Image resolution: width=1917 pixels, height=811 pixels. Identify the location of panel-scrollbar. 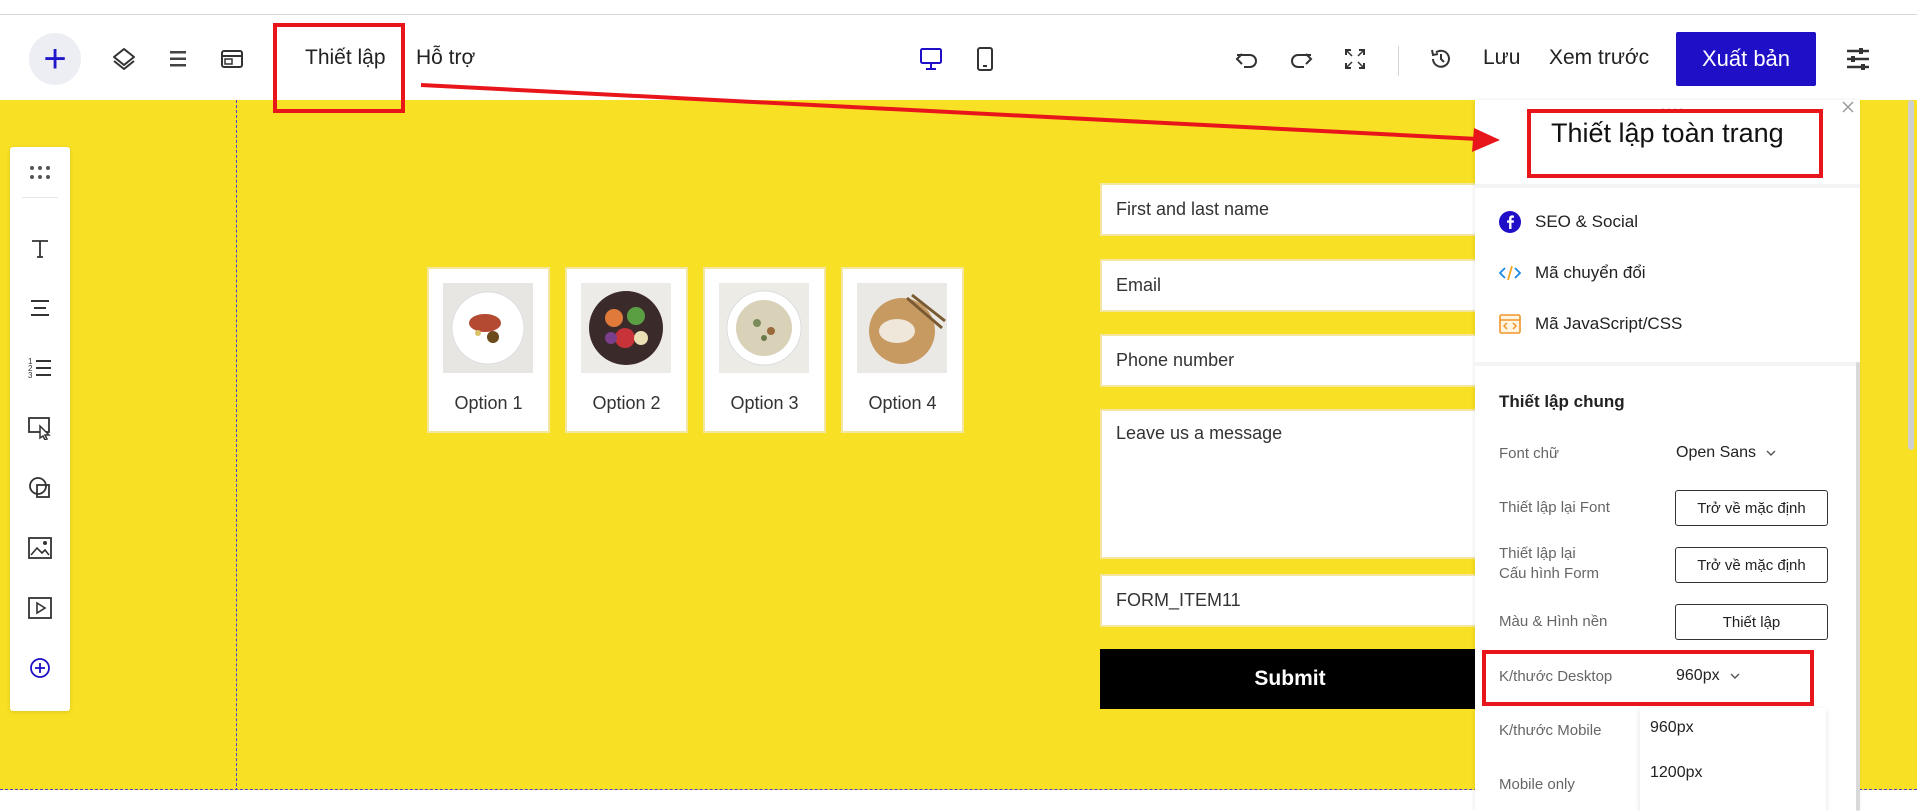
(1858, 586).